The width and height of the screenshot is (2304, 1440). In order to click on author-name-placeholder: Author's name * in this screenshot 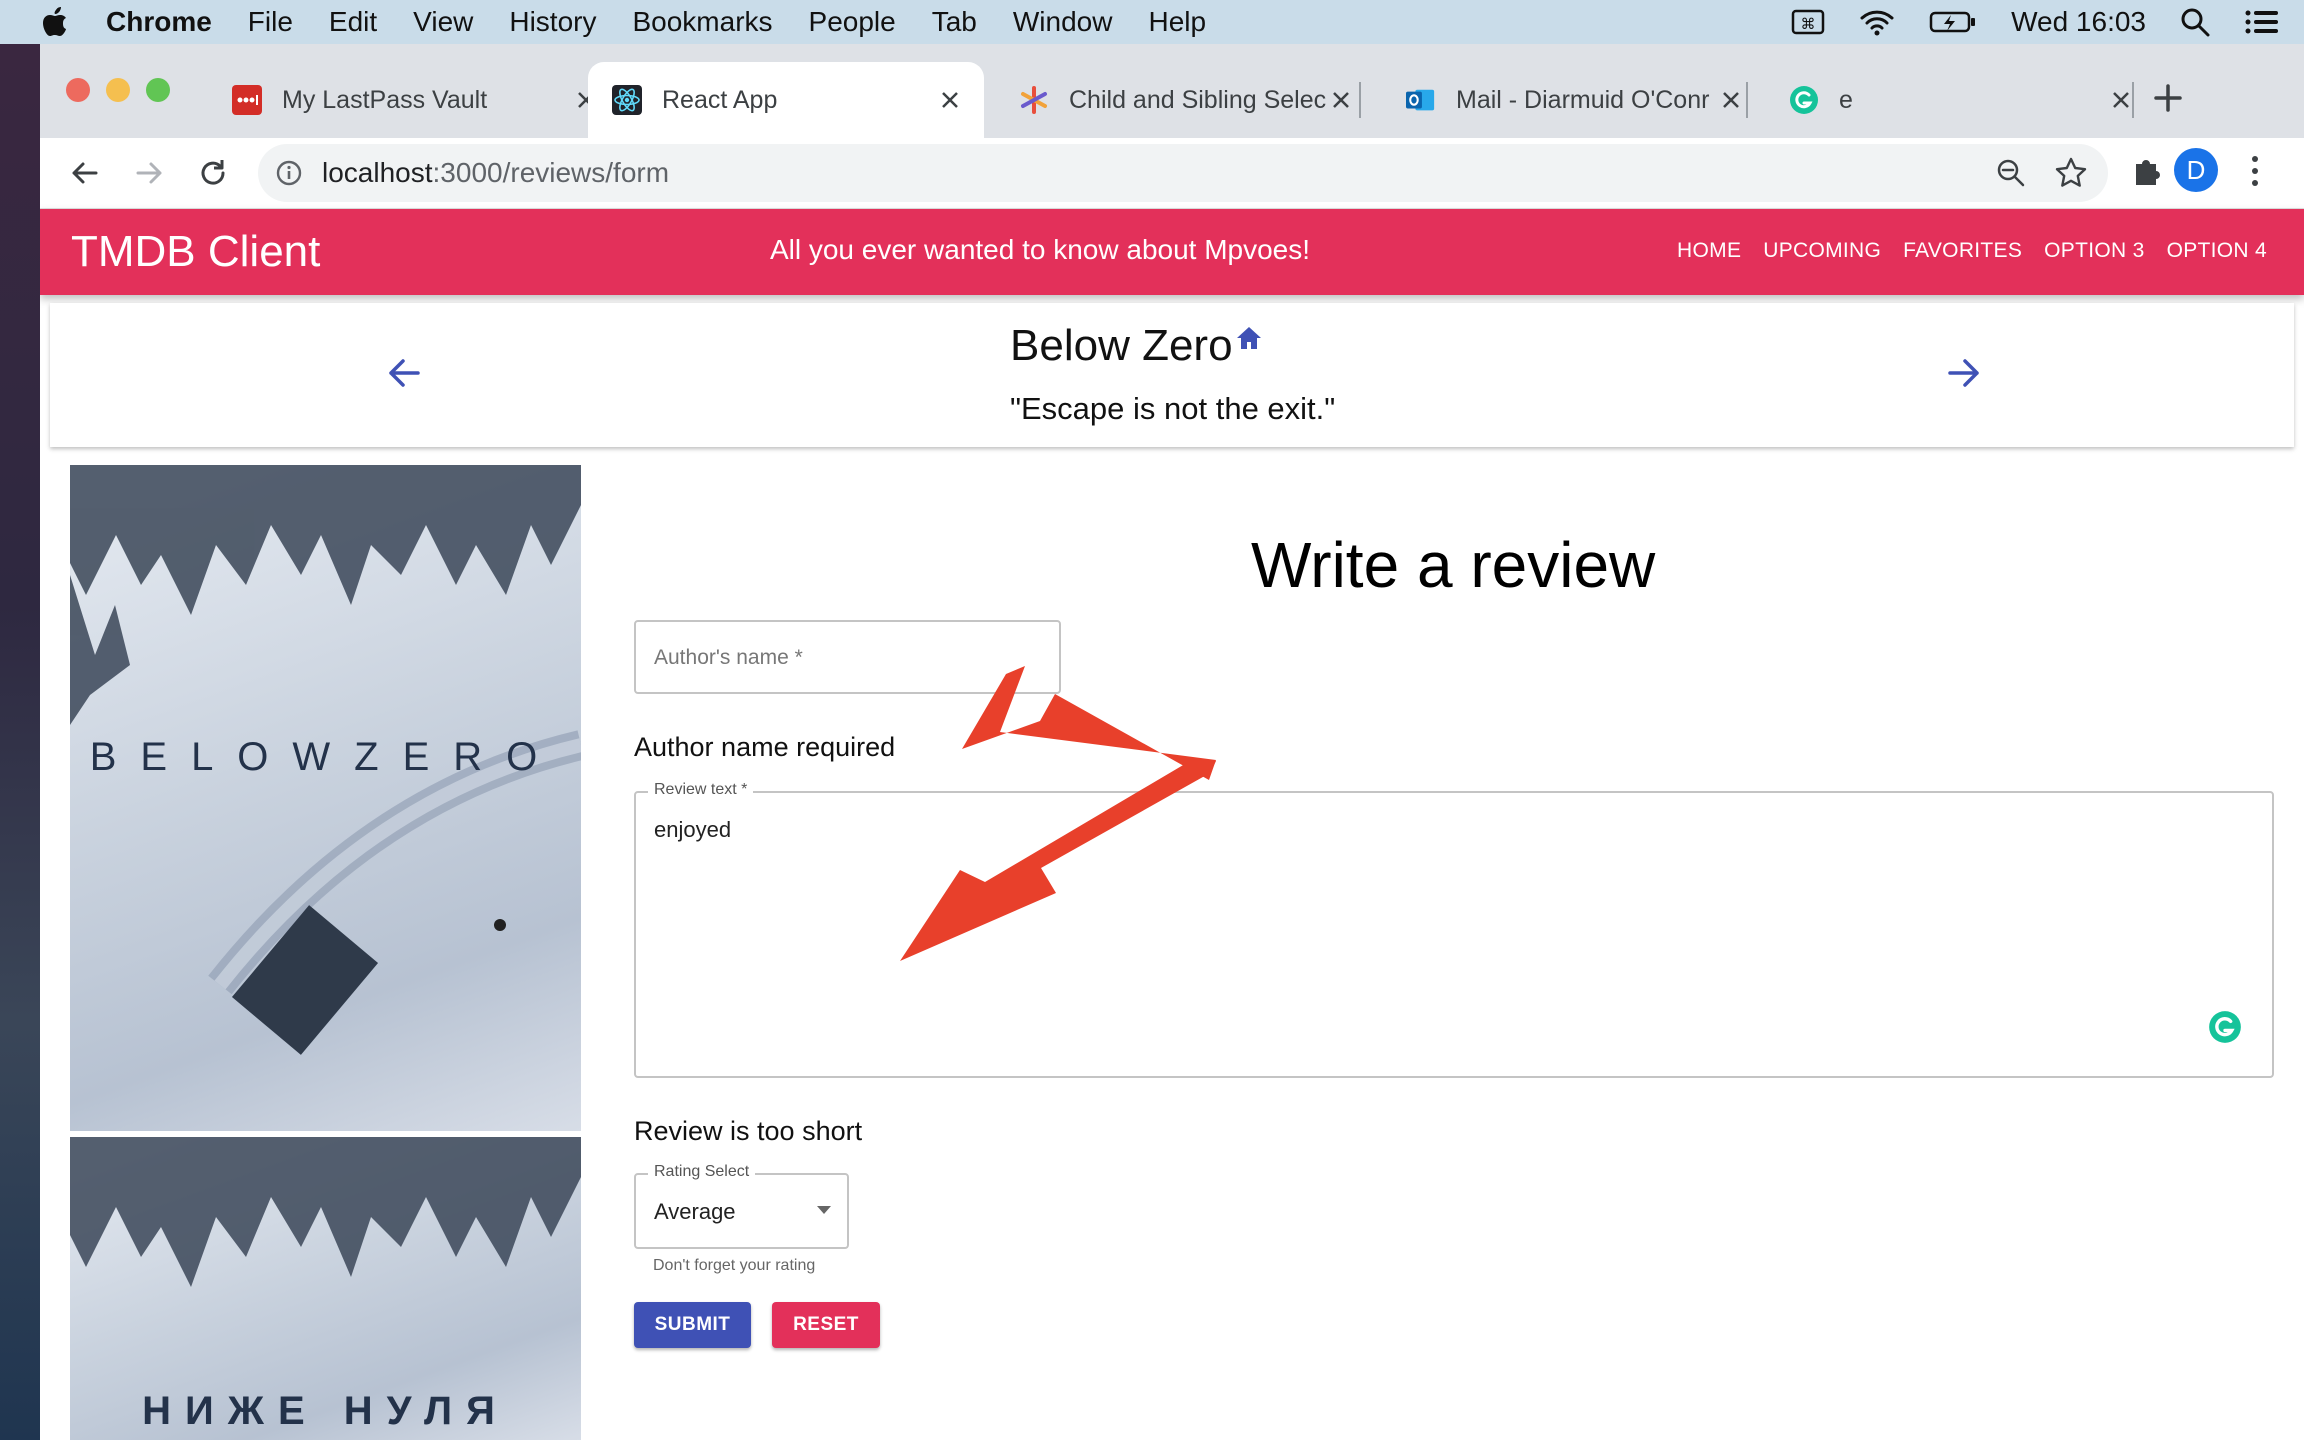, I will do `click(728, 657)`.